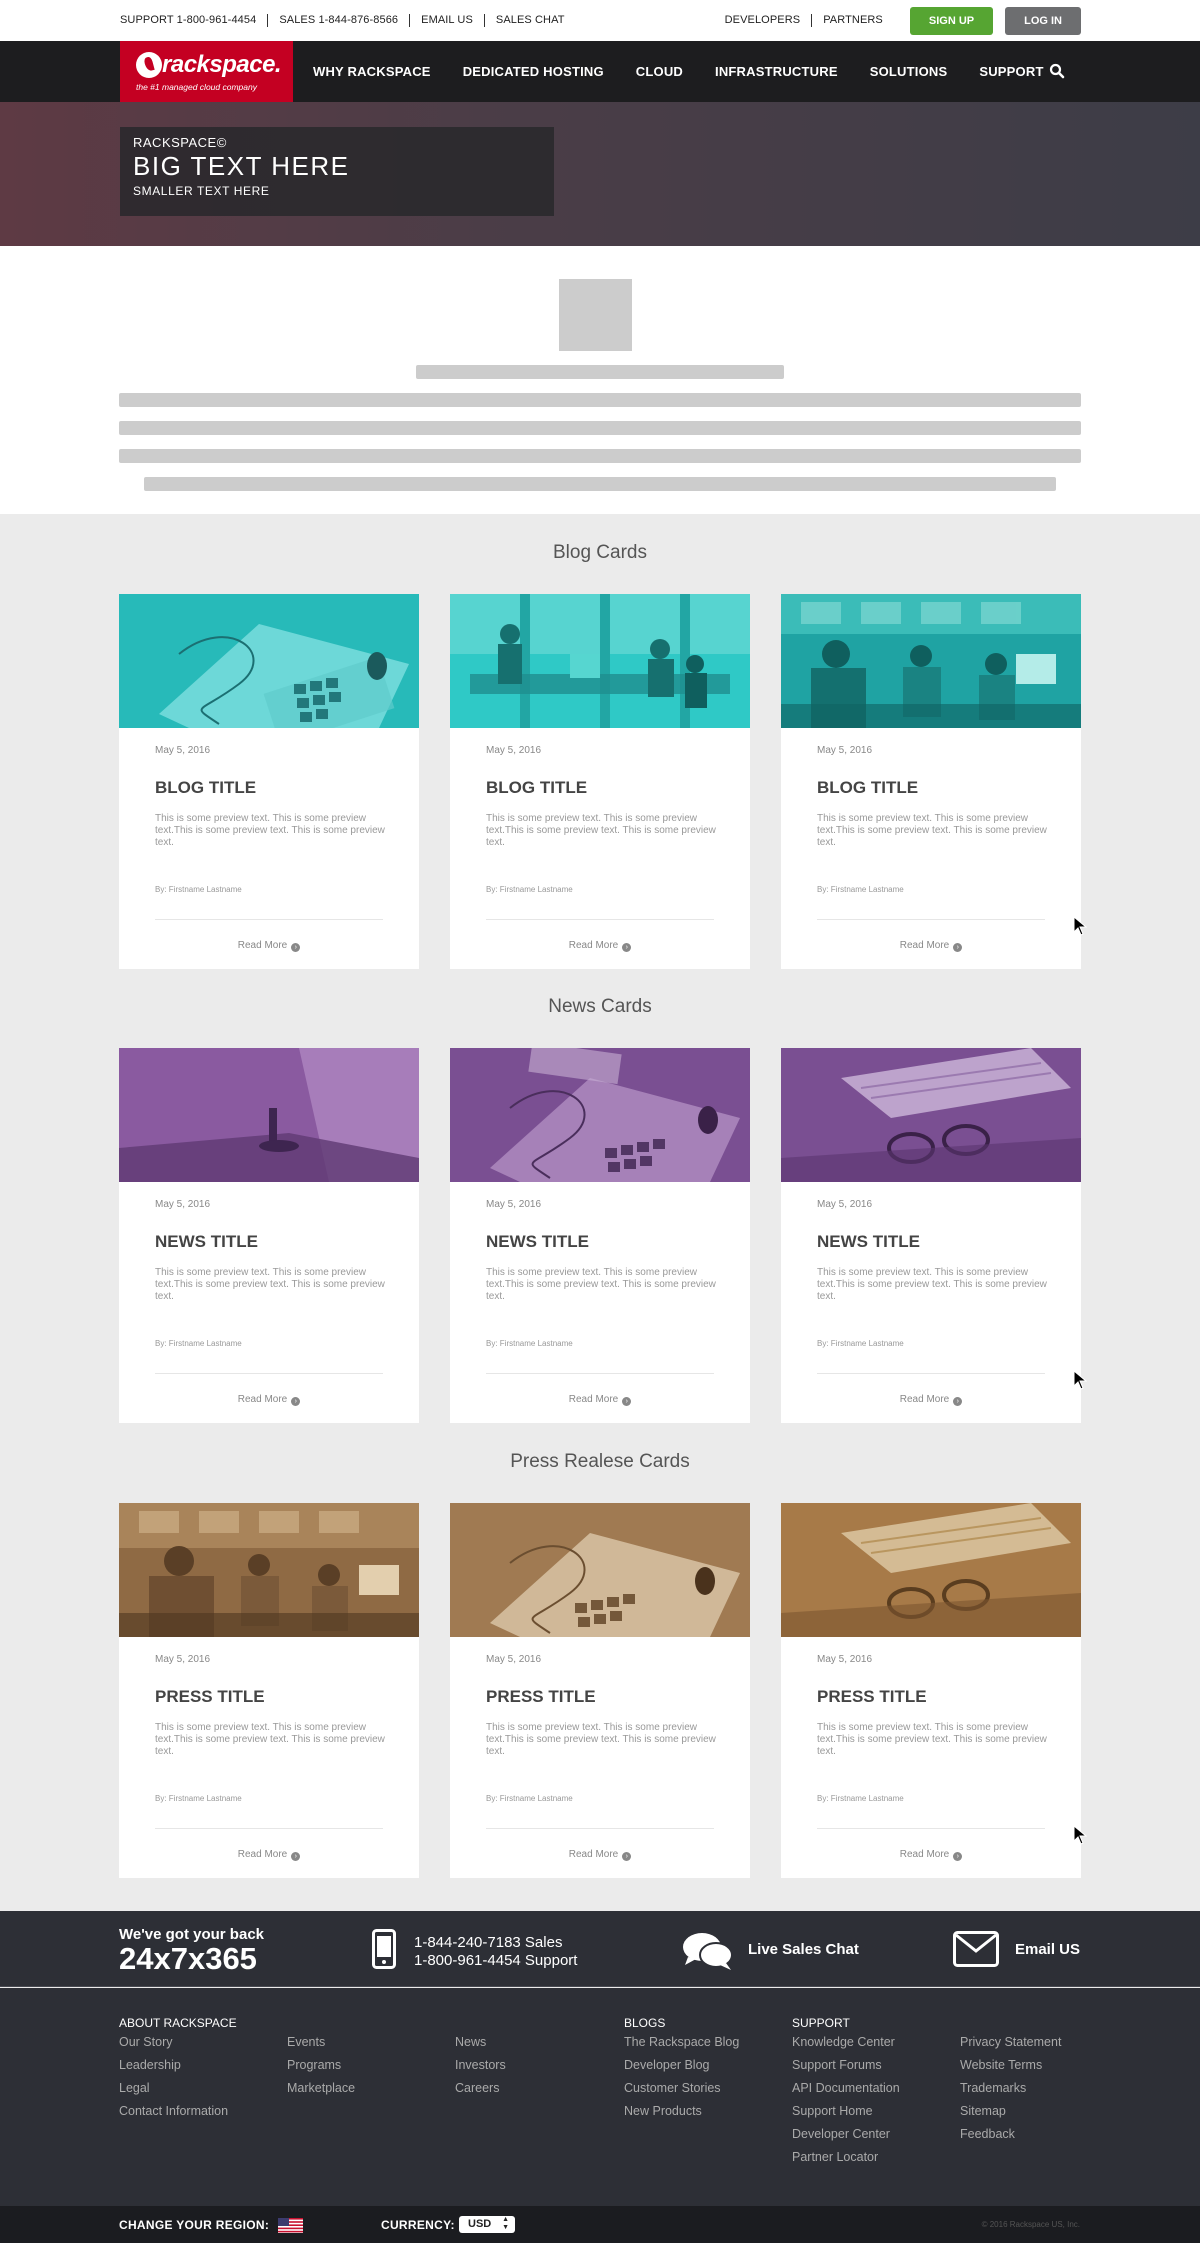 The height and width of the screenshot is (2243, 1200). What do you see at coordinates (846, 2157) in the screenshot?
I see `footer-link: Partner Locator` at bounding box center [846, 2157].